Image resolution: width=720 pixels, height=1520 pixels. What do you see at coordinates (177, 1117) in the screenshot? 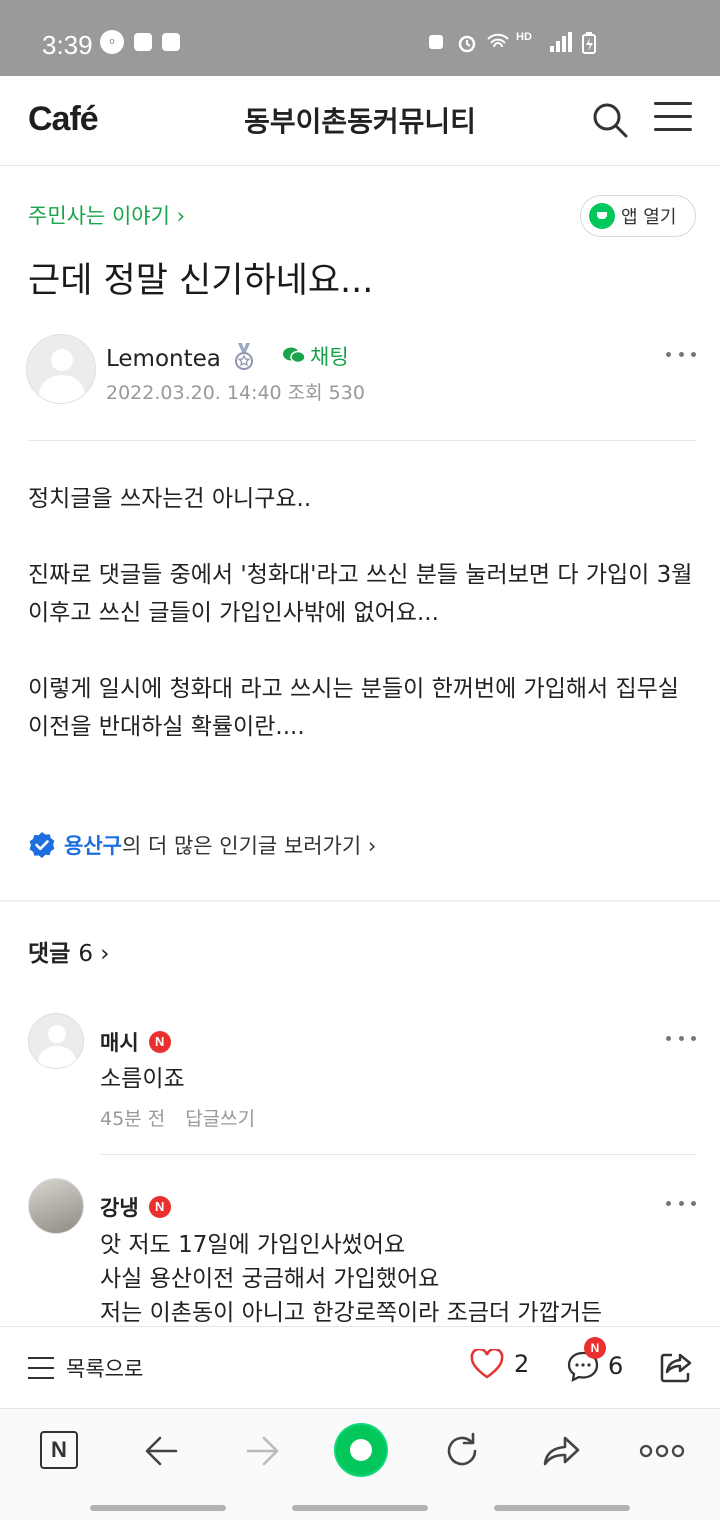
I see `comment-meta: 45분 전 답글쓰기` at bounding box center [177, 1117].